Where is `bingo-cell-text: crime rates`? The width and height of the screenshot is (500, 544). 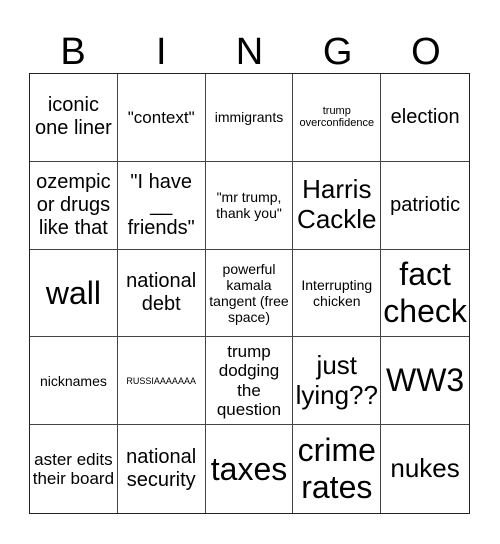 bingo-cell-text: crime rates is located at coordinates (336, 469).